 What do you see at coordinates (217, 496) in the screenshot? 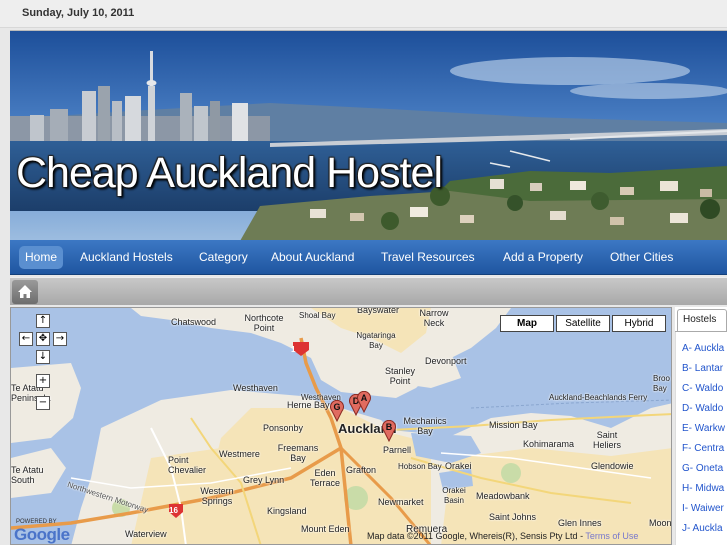
I see `map-label-western-springs: Western Springs` at bounding box center [217, 496].